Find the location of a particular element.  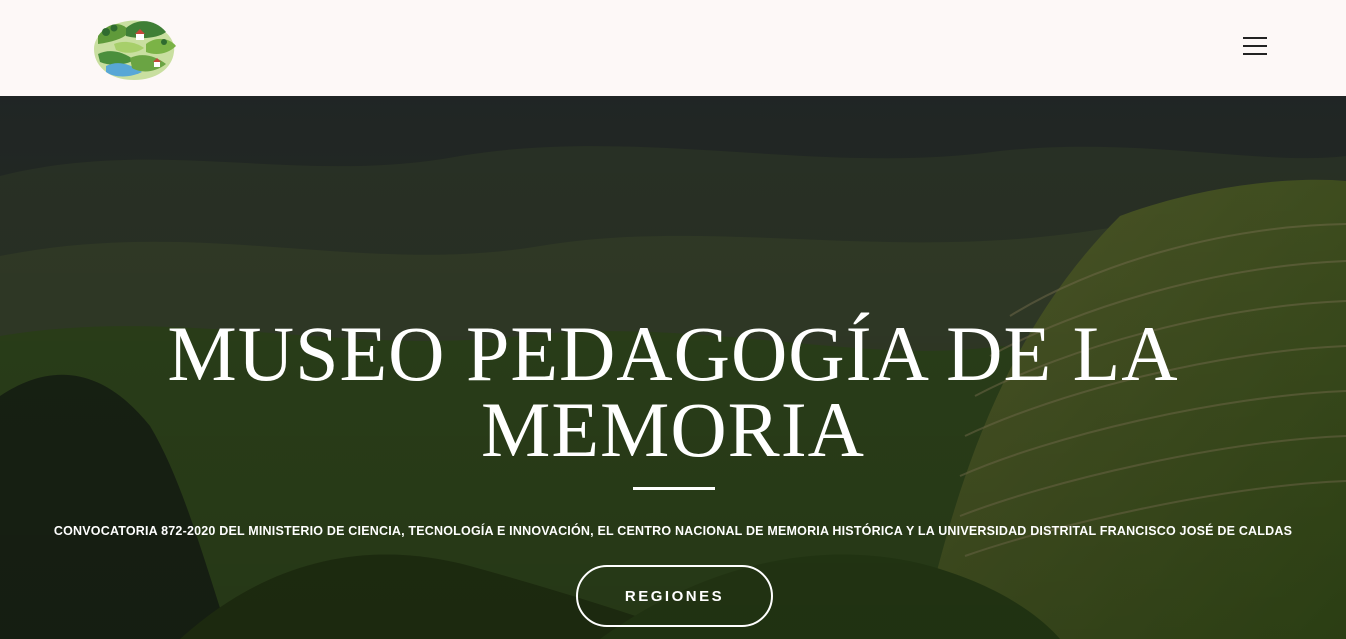

landscape-logo-icon is located at coordinates (132, 49).